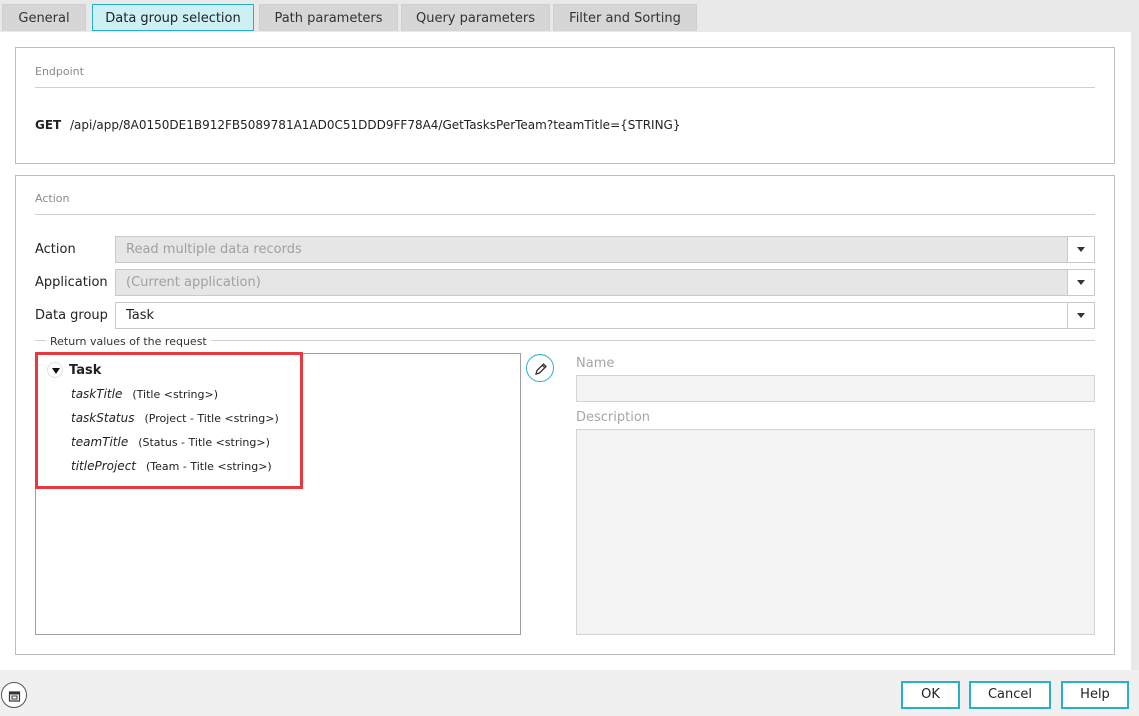  I want to click on tab-data-group-selection: Data group selection, so click(173, 17).